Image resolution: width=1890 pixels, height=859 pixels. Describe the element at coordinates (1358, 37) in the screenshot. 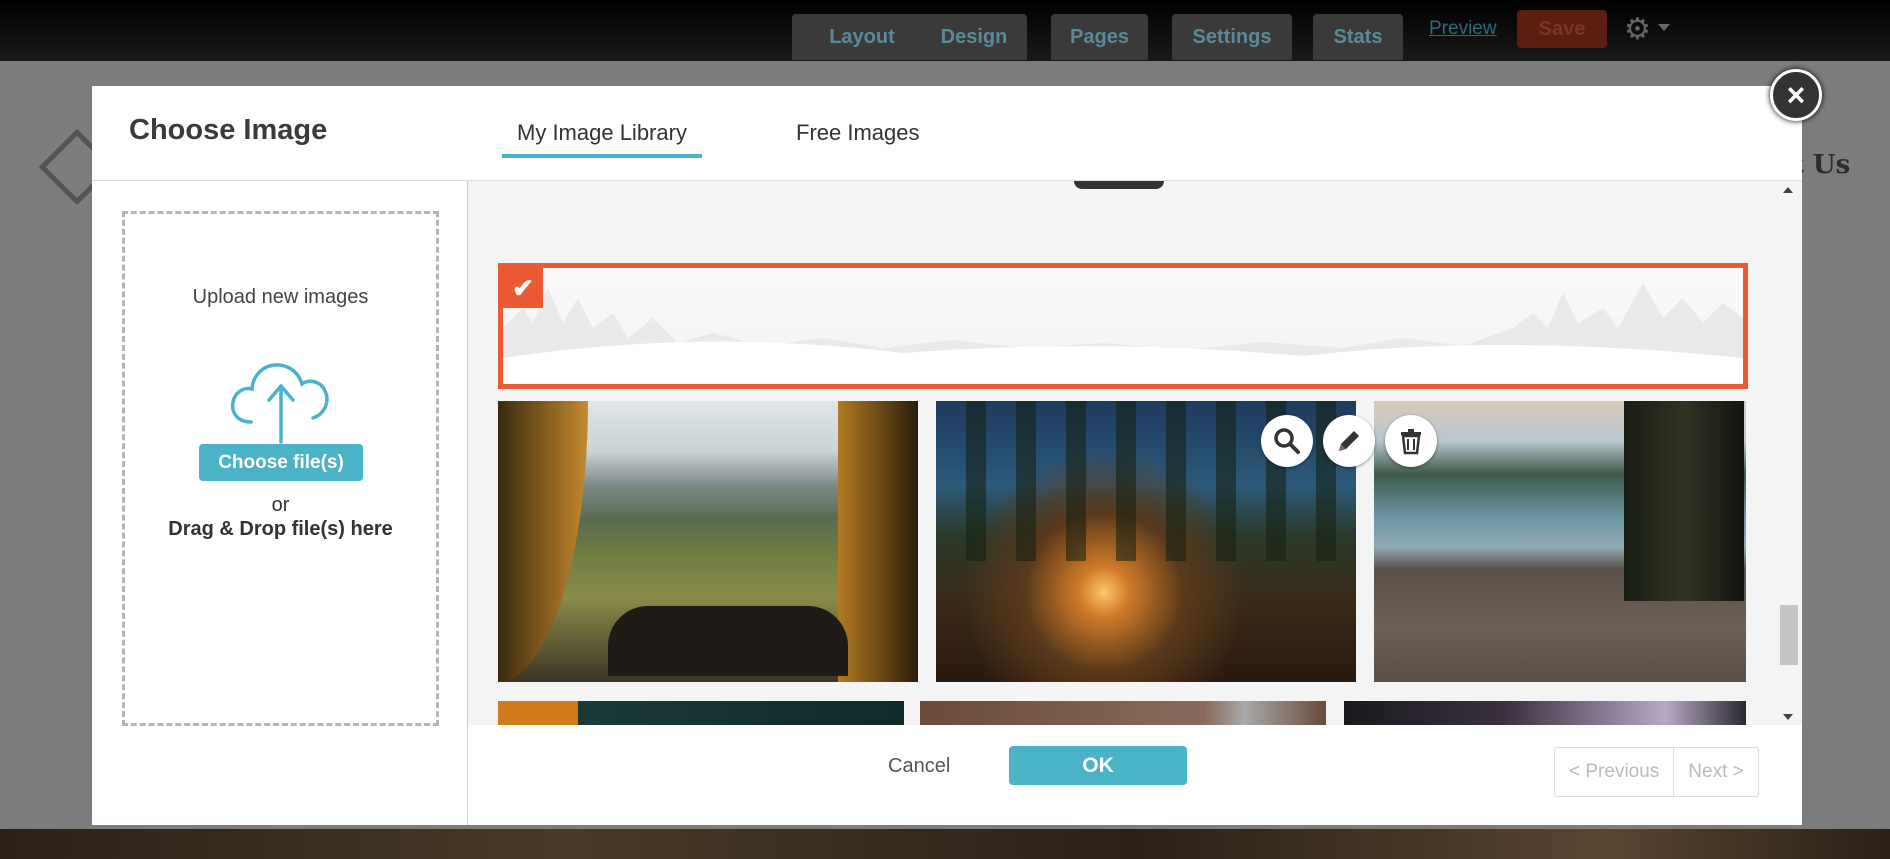

I see `stats-button: Stats` at that location.